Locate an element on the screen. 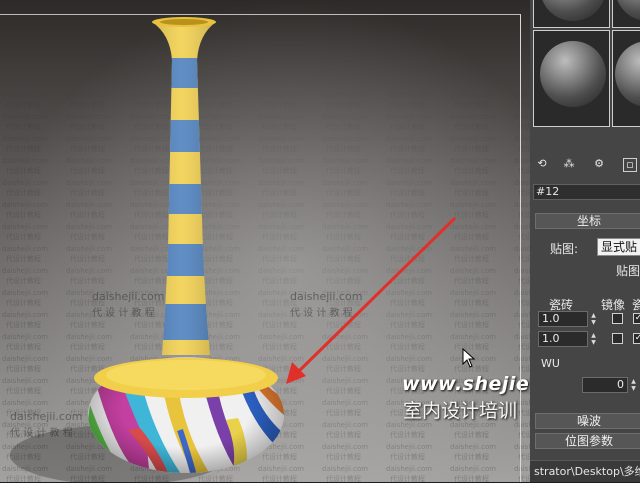 This screenshot has width=640, height=483. v-tiling-spinner: 1.0 is located at coordinates (563, 339).